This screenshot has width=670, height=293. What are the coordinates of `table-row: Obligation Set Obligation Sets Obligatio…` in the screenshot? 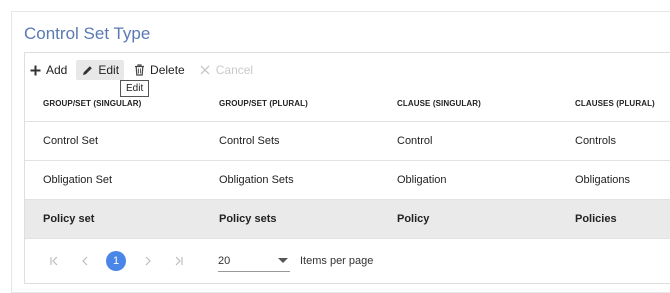 It's located at (347, 180).